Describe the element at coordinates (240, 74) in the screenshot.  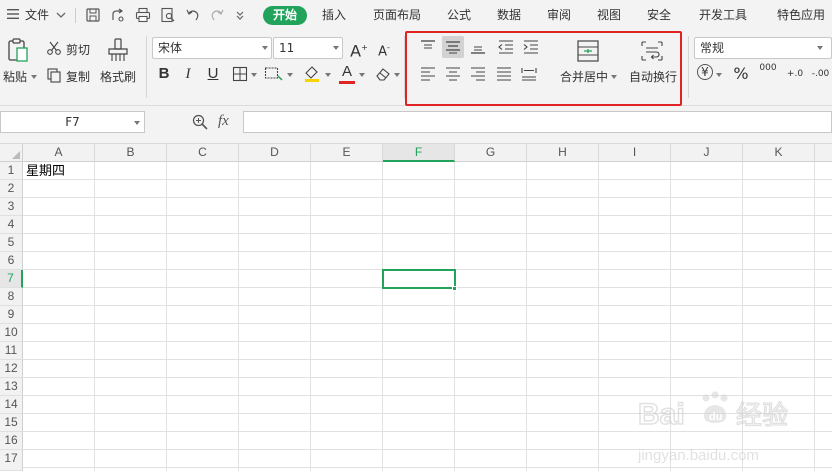
I see `borders-icon` at that location.